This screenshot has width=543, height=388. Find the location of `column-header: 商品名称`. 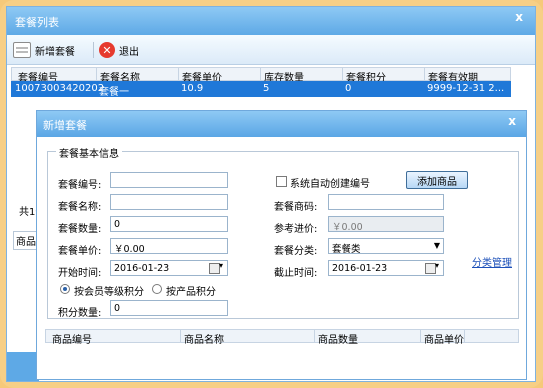

column-header: 商品名称 is located at coordinates (204, 338).